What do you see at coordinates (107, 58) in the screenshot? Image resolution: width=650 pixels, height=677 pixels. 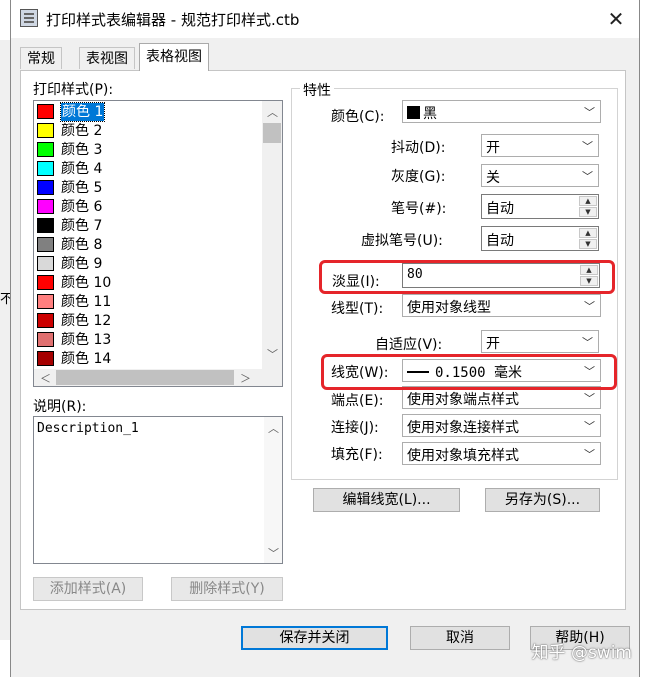 I see `tab-table-view: 表视图` at bounding box center [107, 58].